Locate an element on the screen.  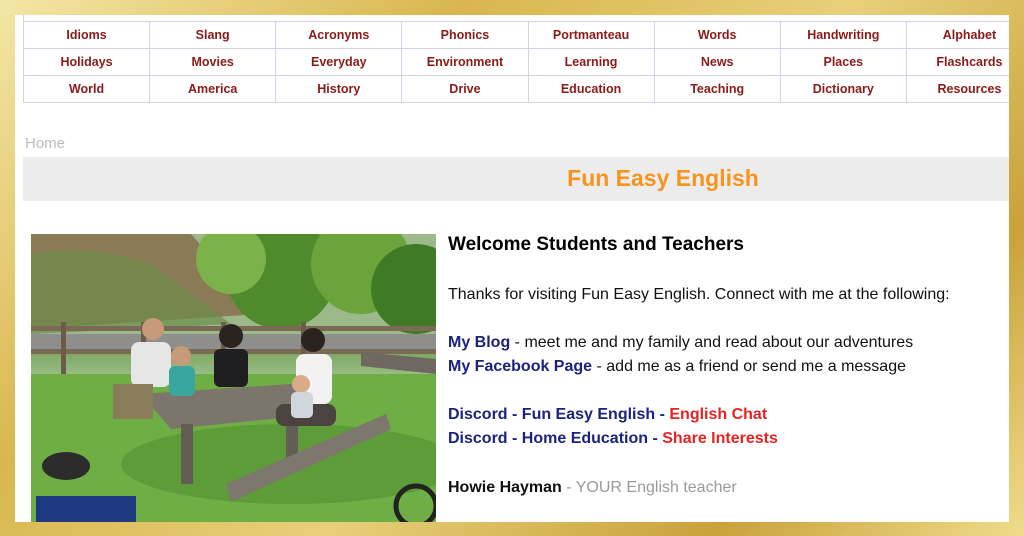
welcome-heading: Welcome Students and Teachers is located at coordinates (596, 244).